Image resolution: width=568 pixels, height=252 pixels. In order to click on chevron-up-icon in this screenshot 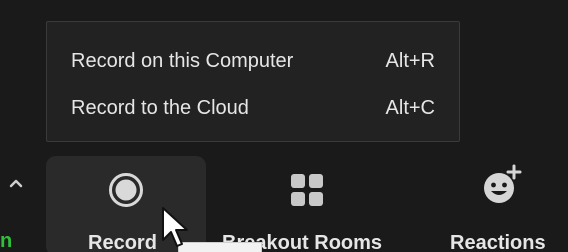, I will do `click(16, 183)`.